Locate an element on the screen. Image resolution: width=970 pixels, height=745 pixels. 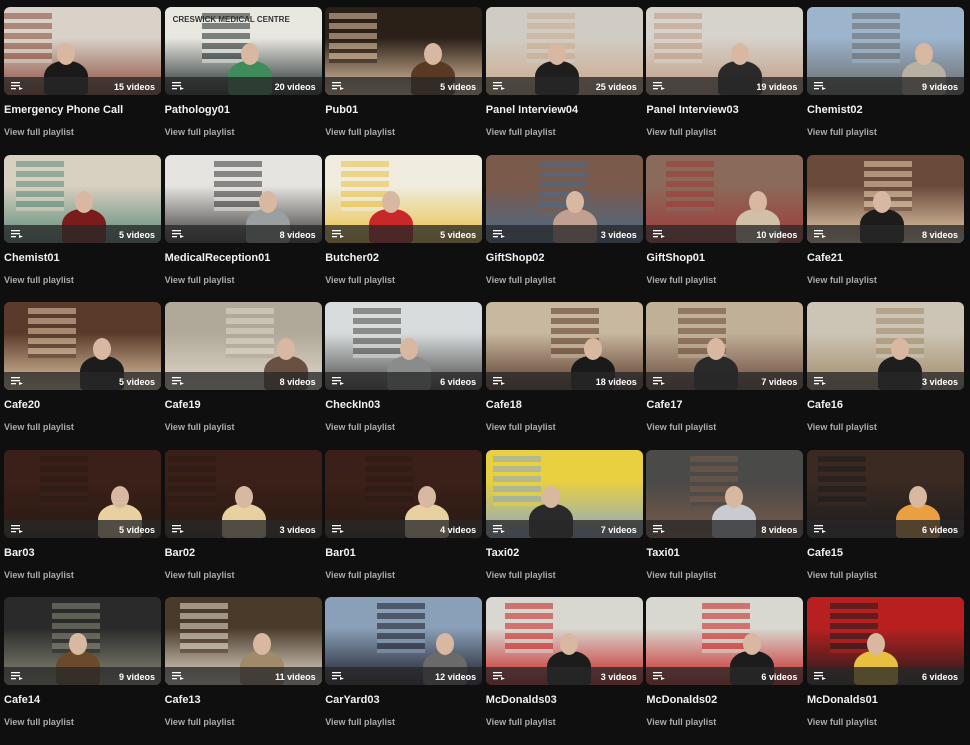
playlist-thumbnail: 18 videos is located at coordinates (564, 346).